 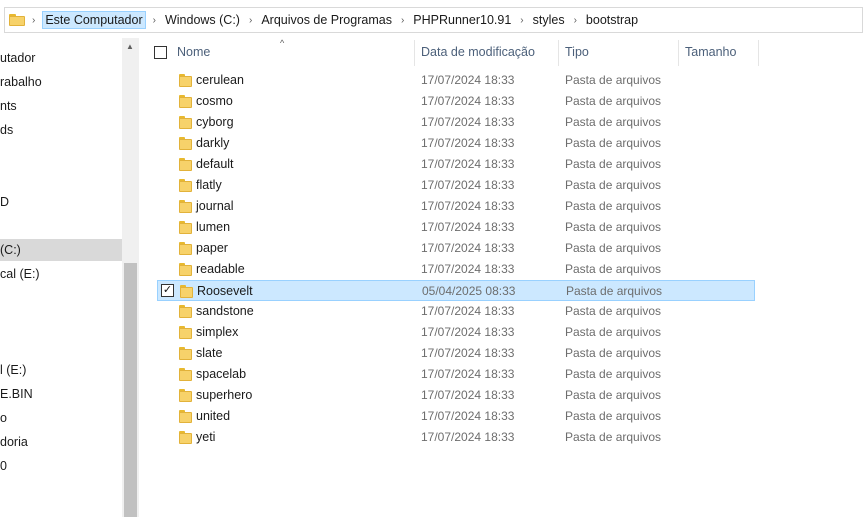 I want to click on scrollbar-thumb, so click(x=130, y=390).